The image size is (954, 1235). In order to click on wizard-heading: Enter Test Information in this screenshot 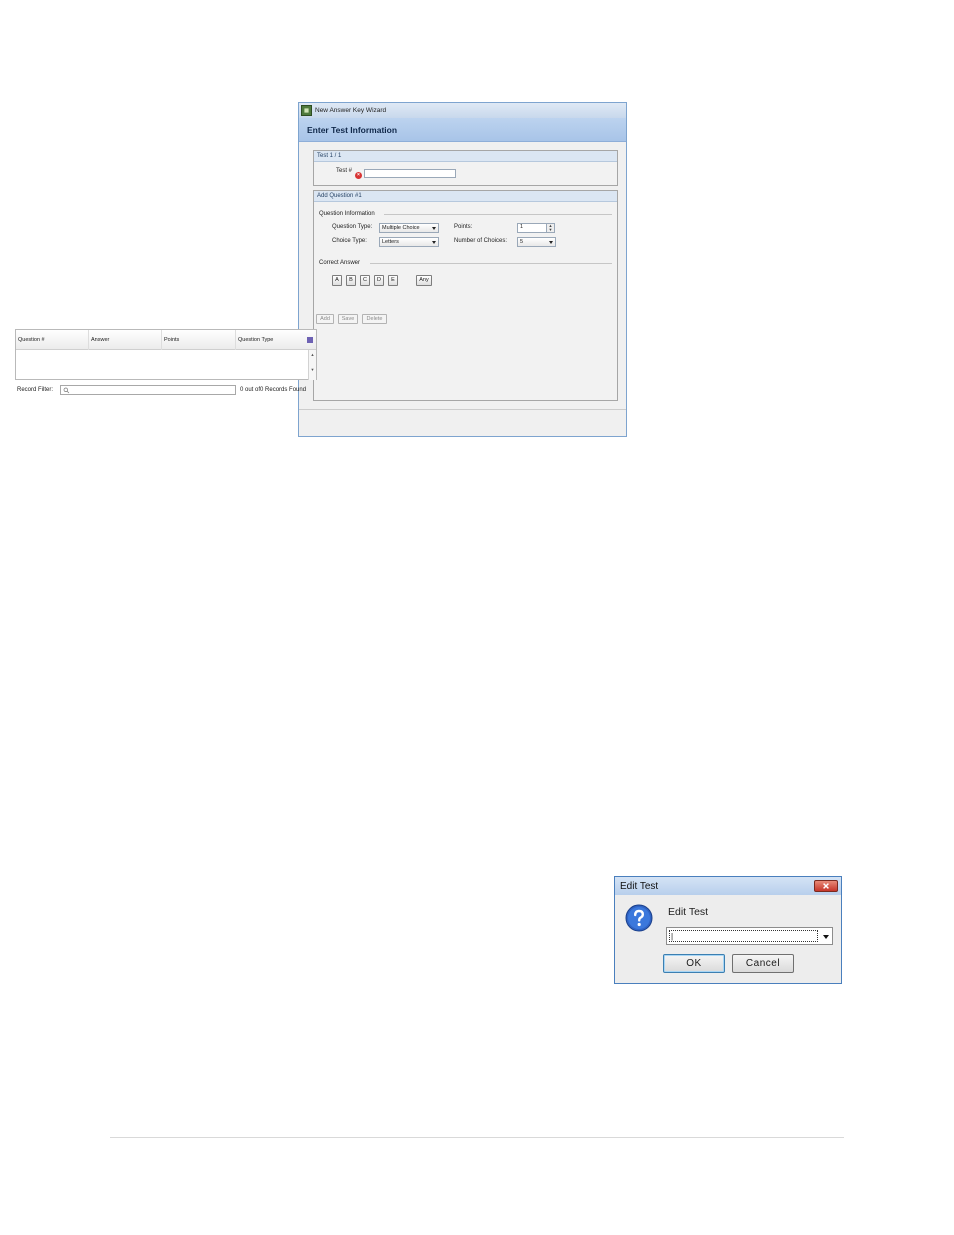, I will do `click(352, 129)`.